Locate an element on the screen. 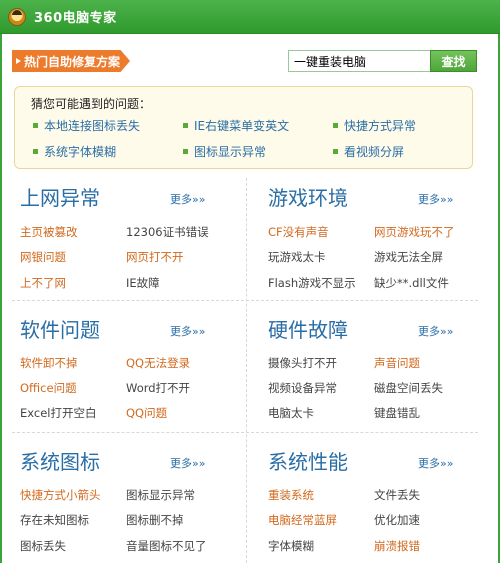  more-link-icons: 更多»» is located at coordinates (187, 463).